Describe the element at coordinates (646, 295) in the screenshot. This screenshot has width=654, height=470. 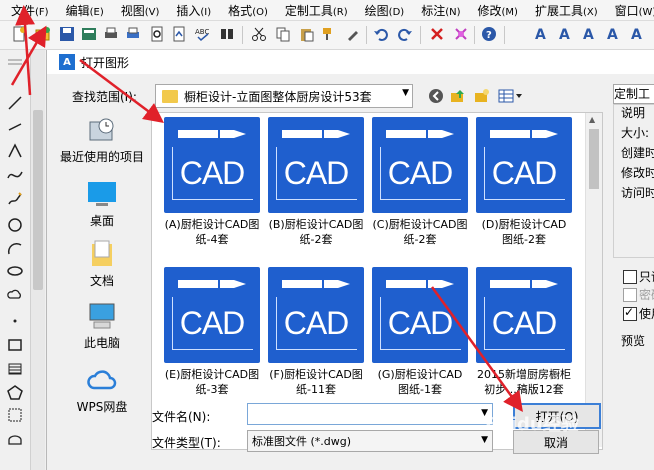
I see `password-label: 密码` at that location.